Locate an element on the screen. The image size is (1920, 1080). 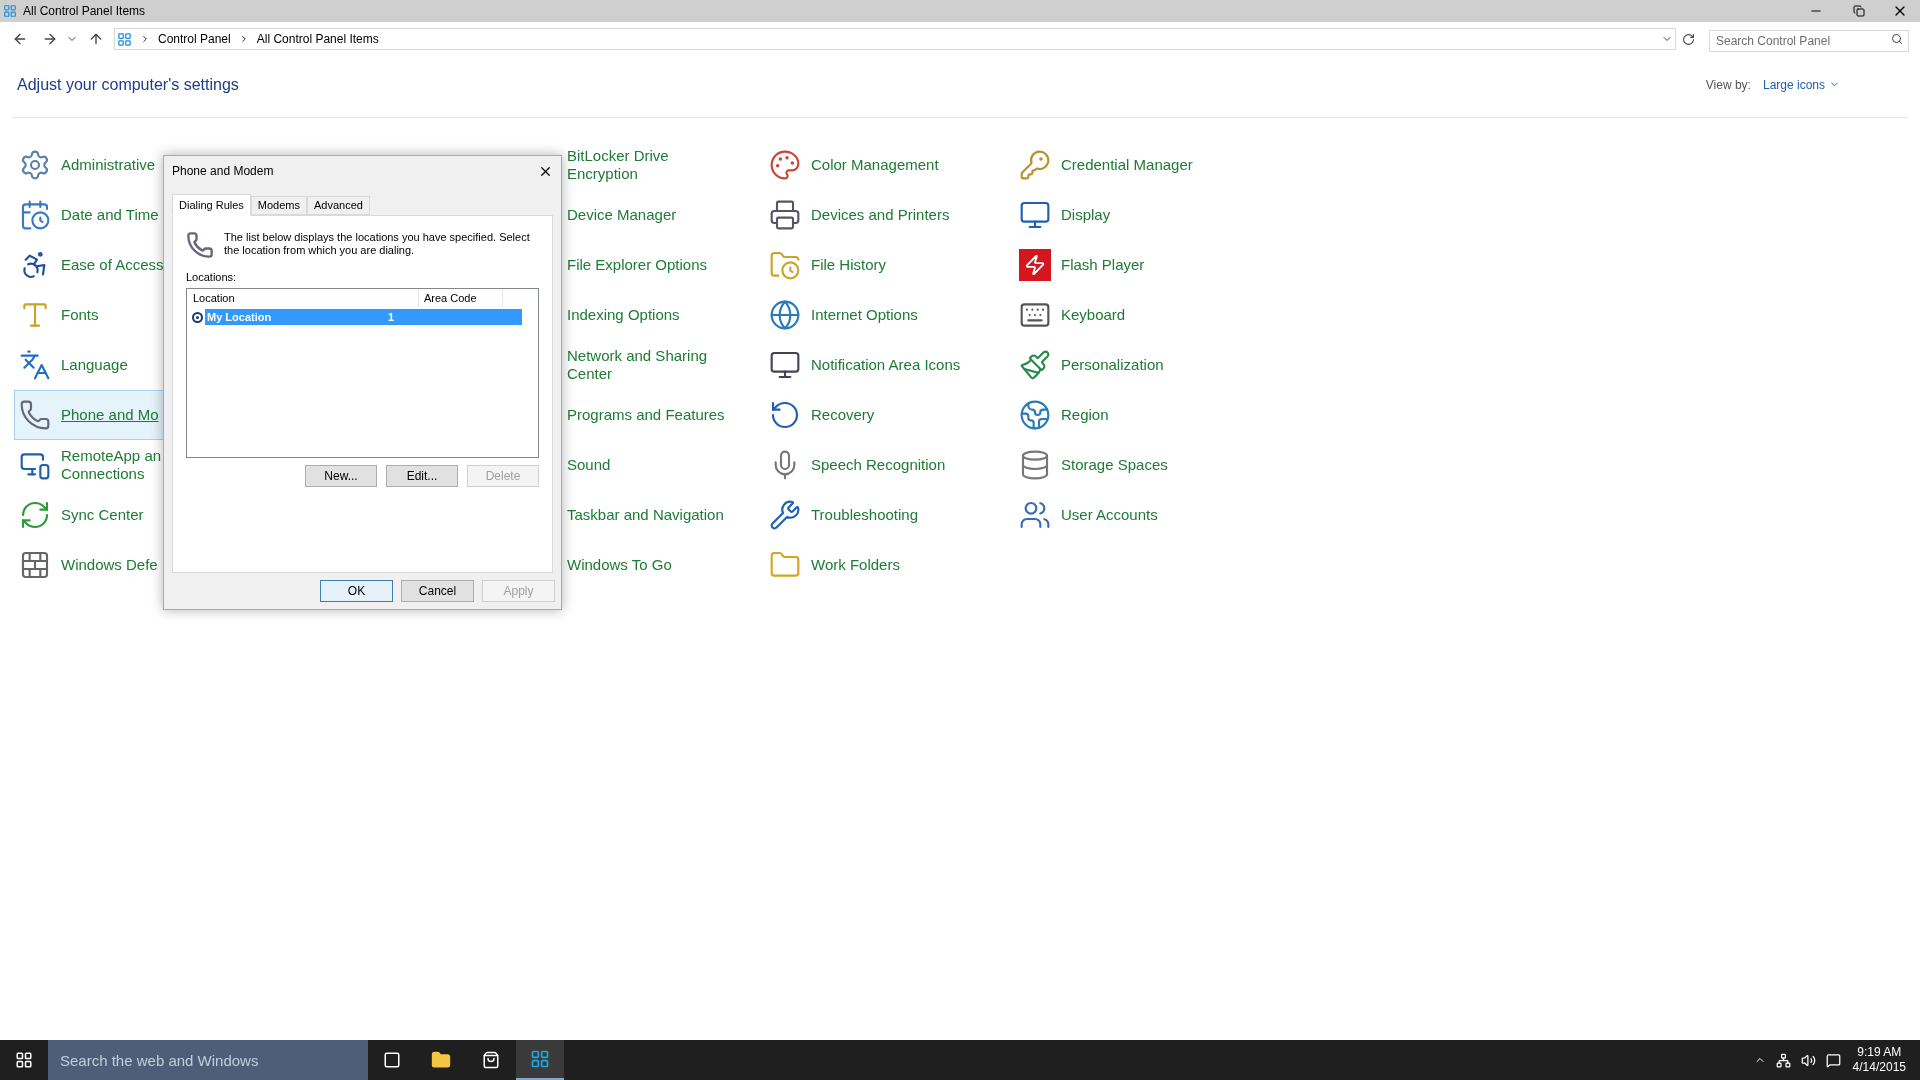
dialog-title: Phone and Modem is located at coordinates (223, 171).